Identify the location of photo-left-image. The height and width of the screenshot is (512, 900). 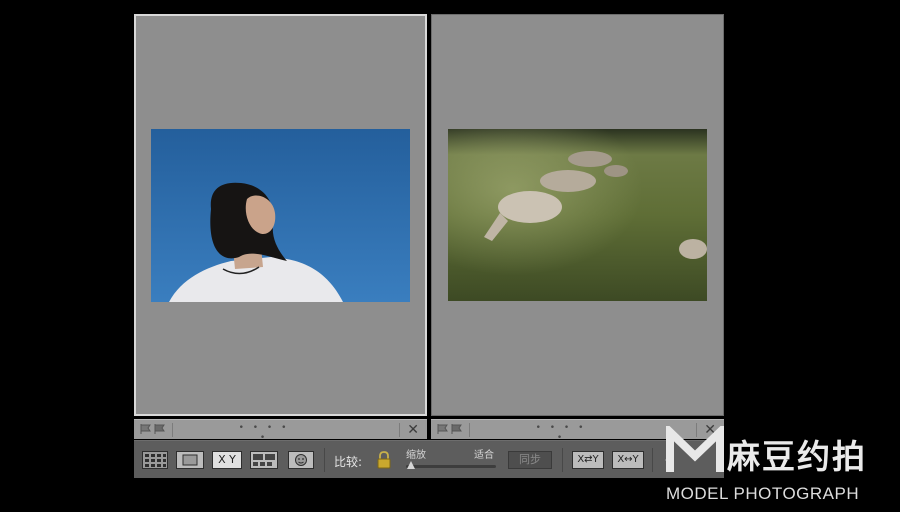
(280, 215).